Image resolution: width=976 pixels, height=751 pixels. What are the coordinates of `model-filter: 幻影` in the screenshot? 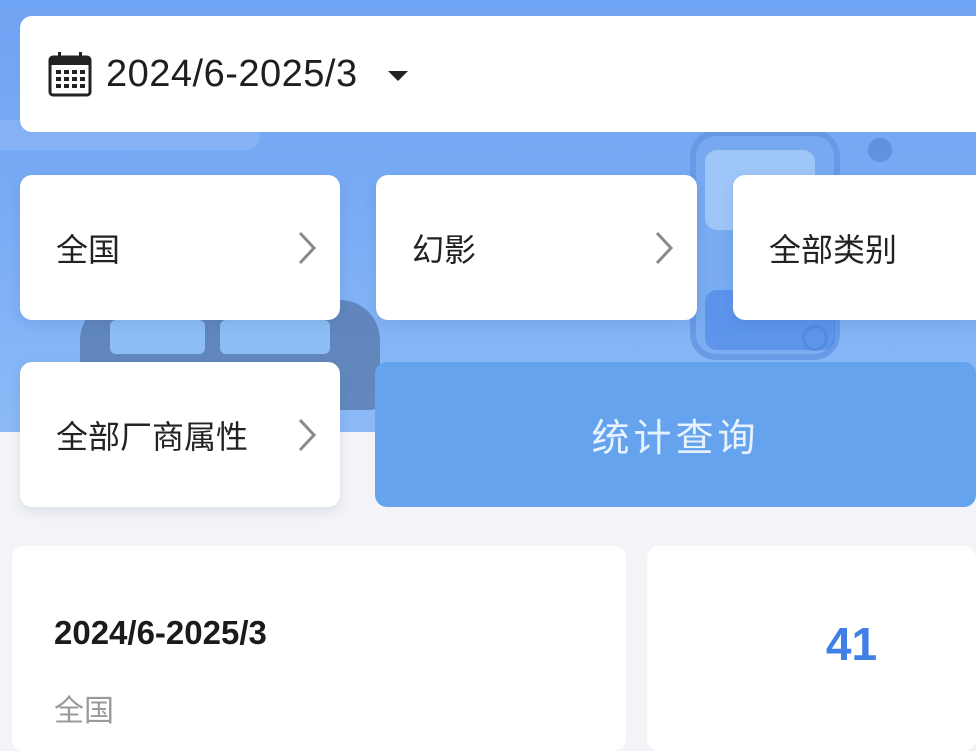 It's located at (536, 247).